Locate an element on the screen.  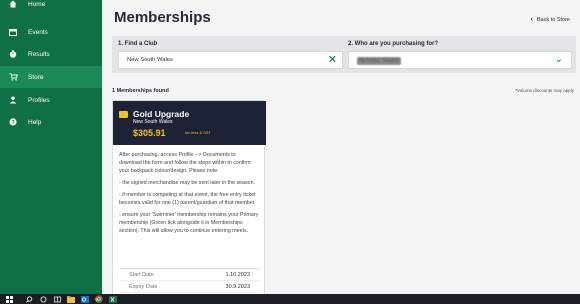
expiry-date-label: Expiry Date is located at coordinates (143, 286).